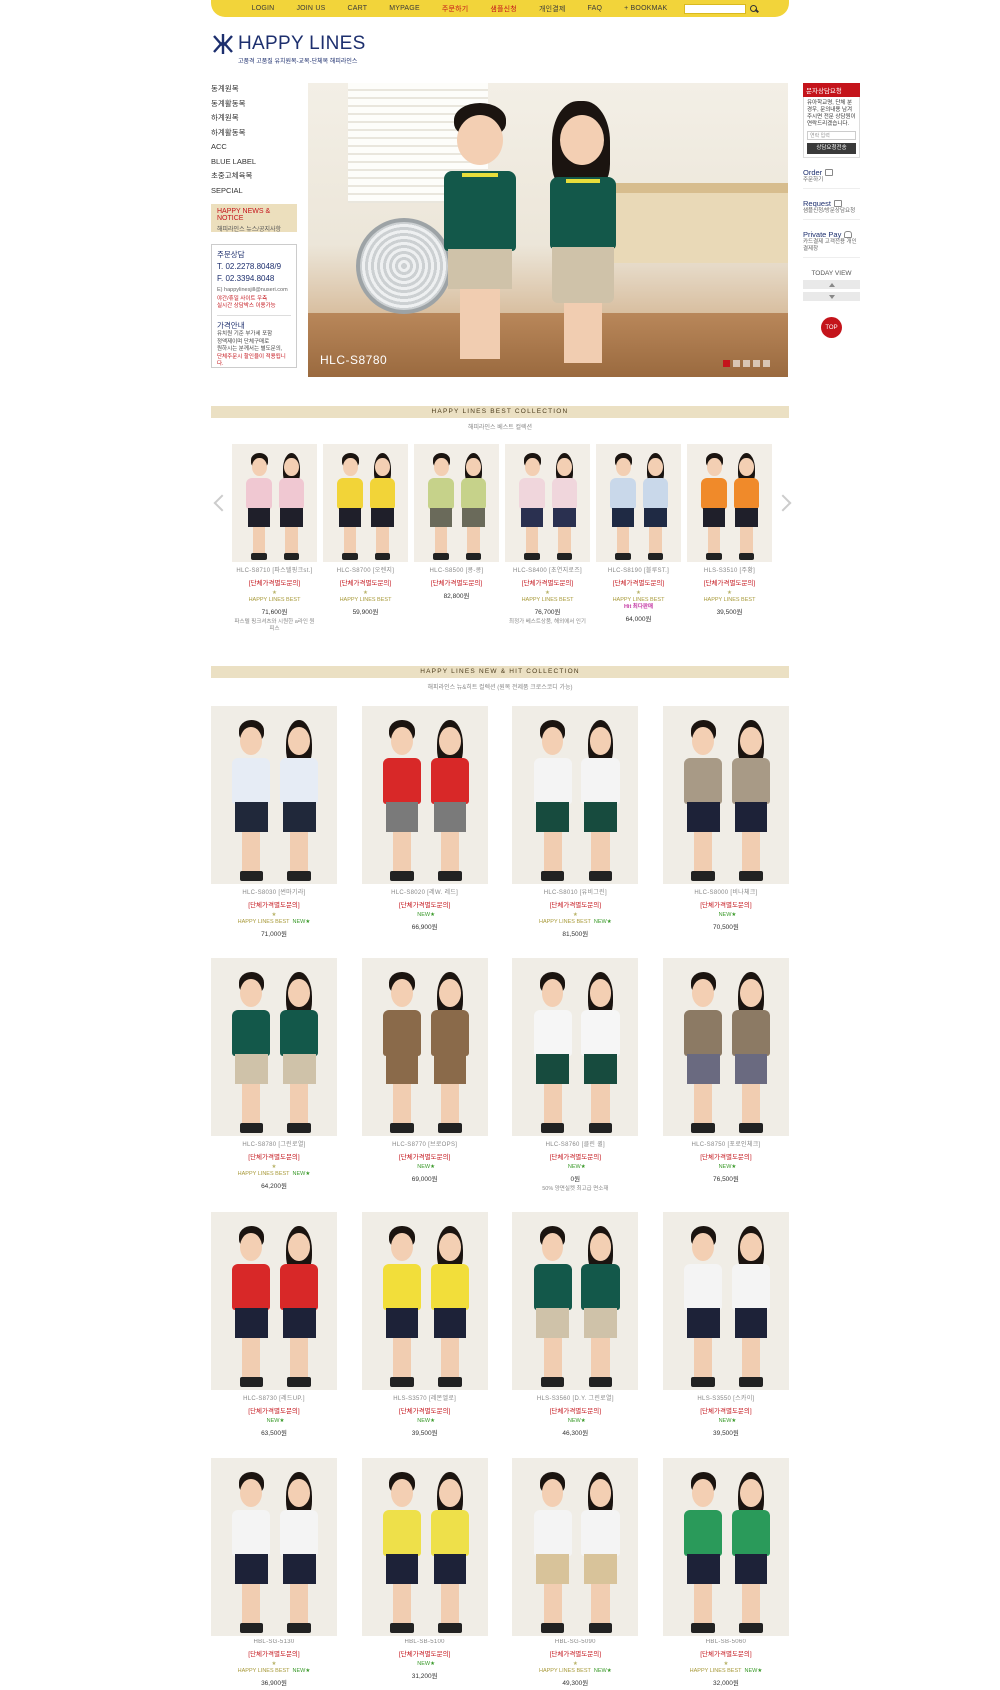  Describe the element at coordinates (831, 148) in the screenshot. I see `sms-send-button: 상담요청전송` at that location.